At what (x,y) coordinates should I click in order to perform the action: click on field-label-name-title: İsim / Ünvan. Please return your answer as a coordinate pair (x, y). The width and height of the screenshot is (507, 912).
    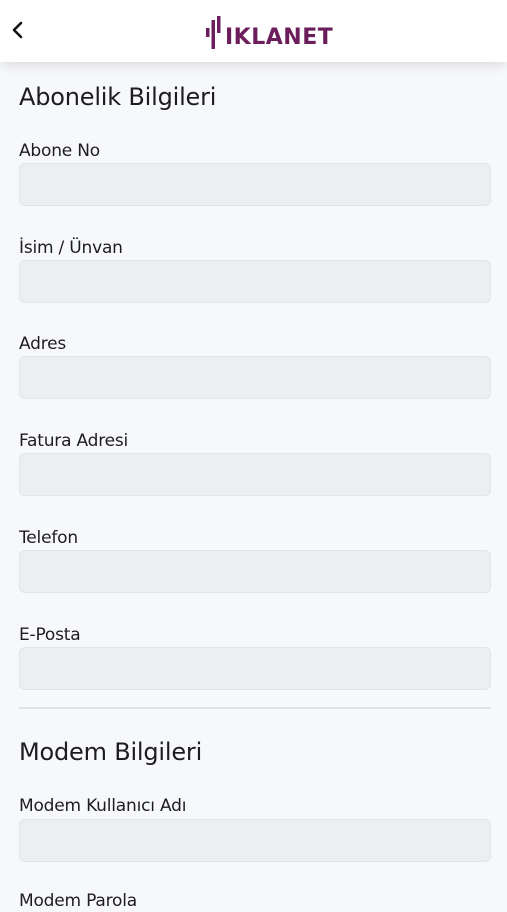
    Looking at the image, I should click on (71, 248).